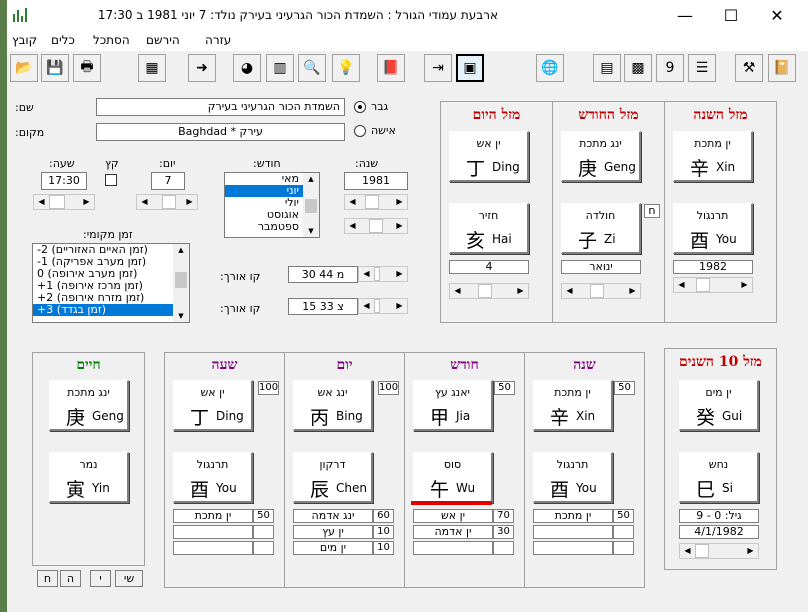 This screenshot has width=808, height=612. Describe the element at coordinates (213, 477) in the screenshot. I see `hour-branch-card: תרנגול 酉 You` at that location.